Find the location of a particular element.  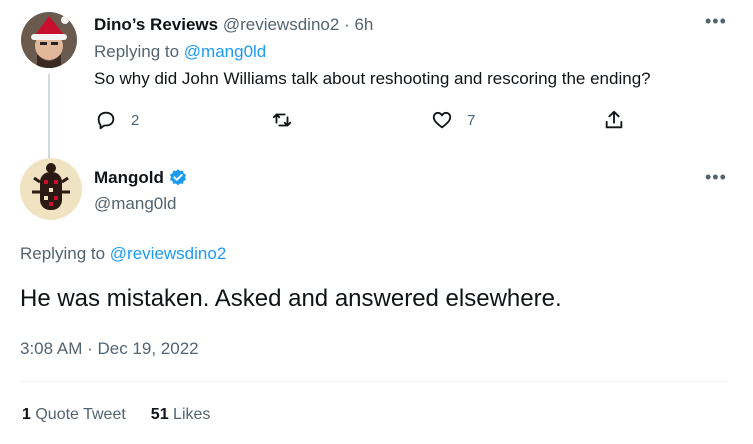

share-button is located at coordinates (614, 120).